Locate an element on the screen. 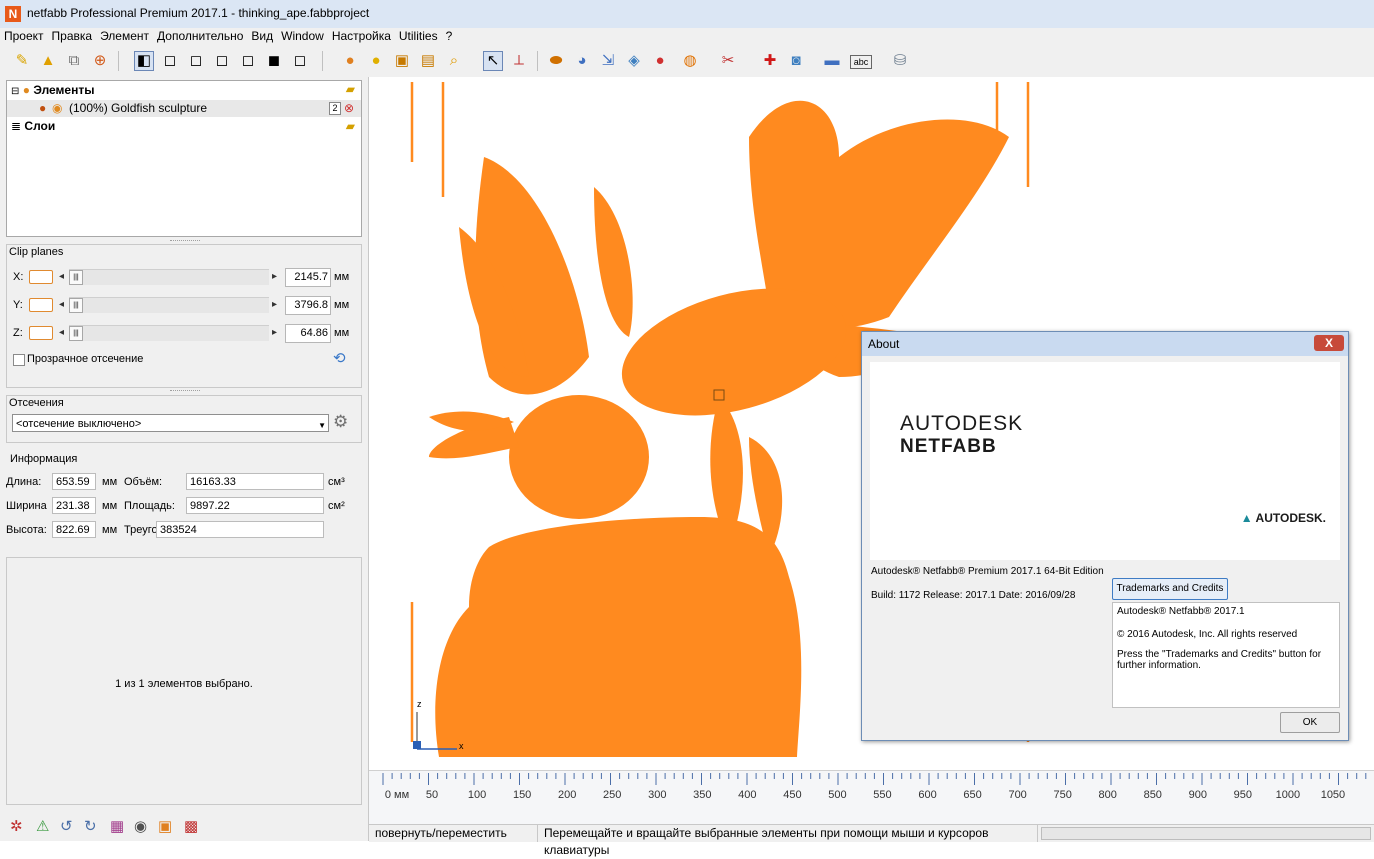  tree-layers-row: ≣ Слои is located at coordinates (33, 126).